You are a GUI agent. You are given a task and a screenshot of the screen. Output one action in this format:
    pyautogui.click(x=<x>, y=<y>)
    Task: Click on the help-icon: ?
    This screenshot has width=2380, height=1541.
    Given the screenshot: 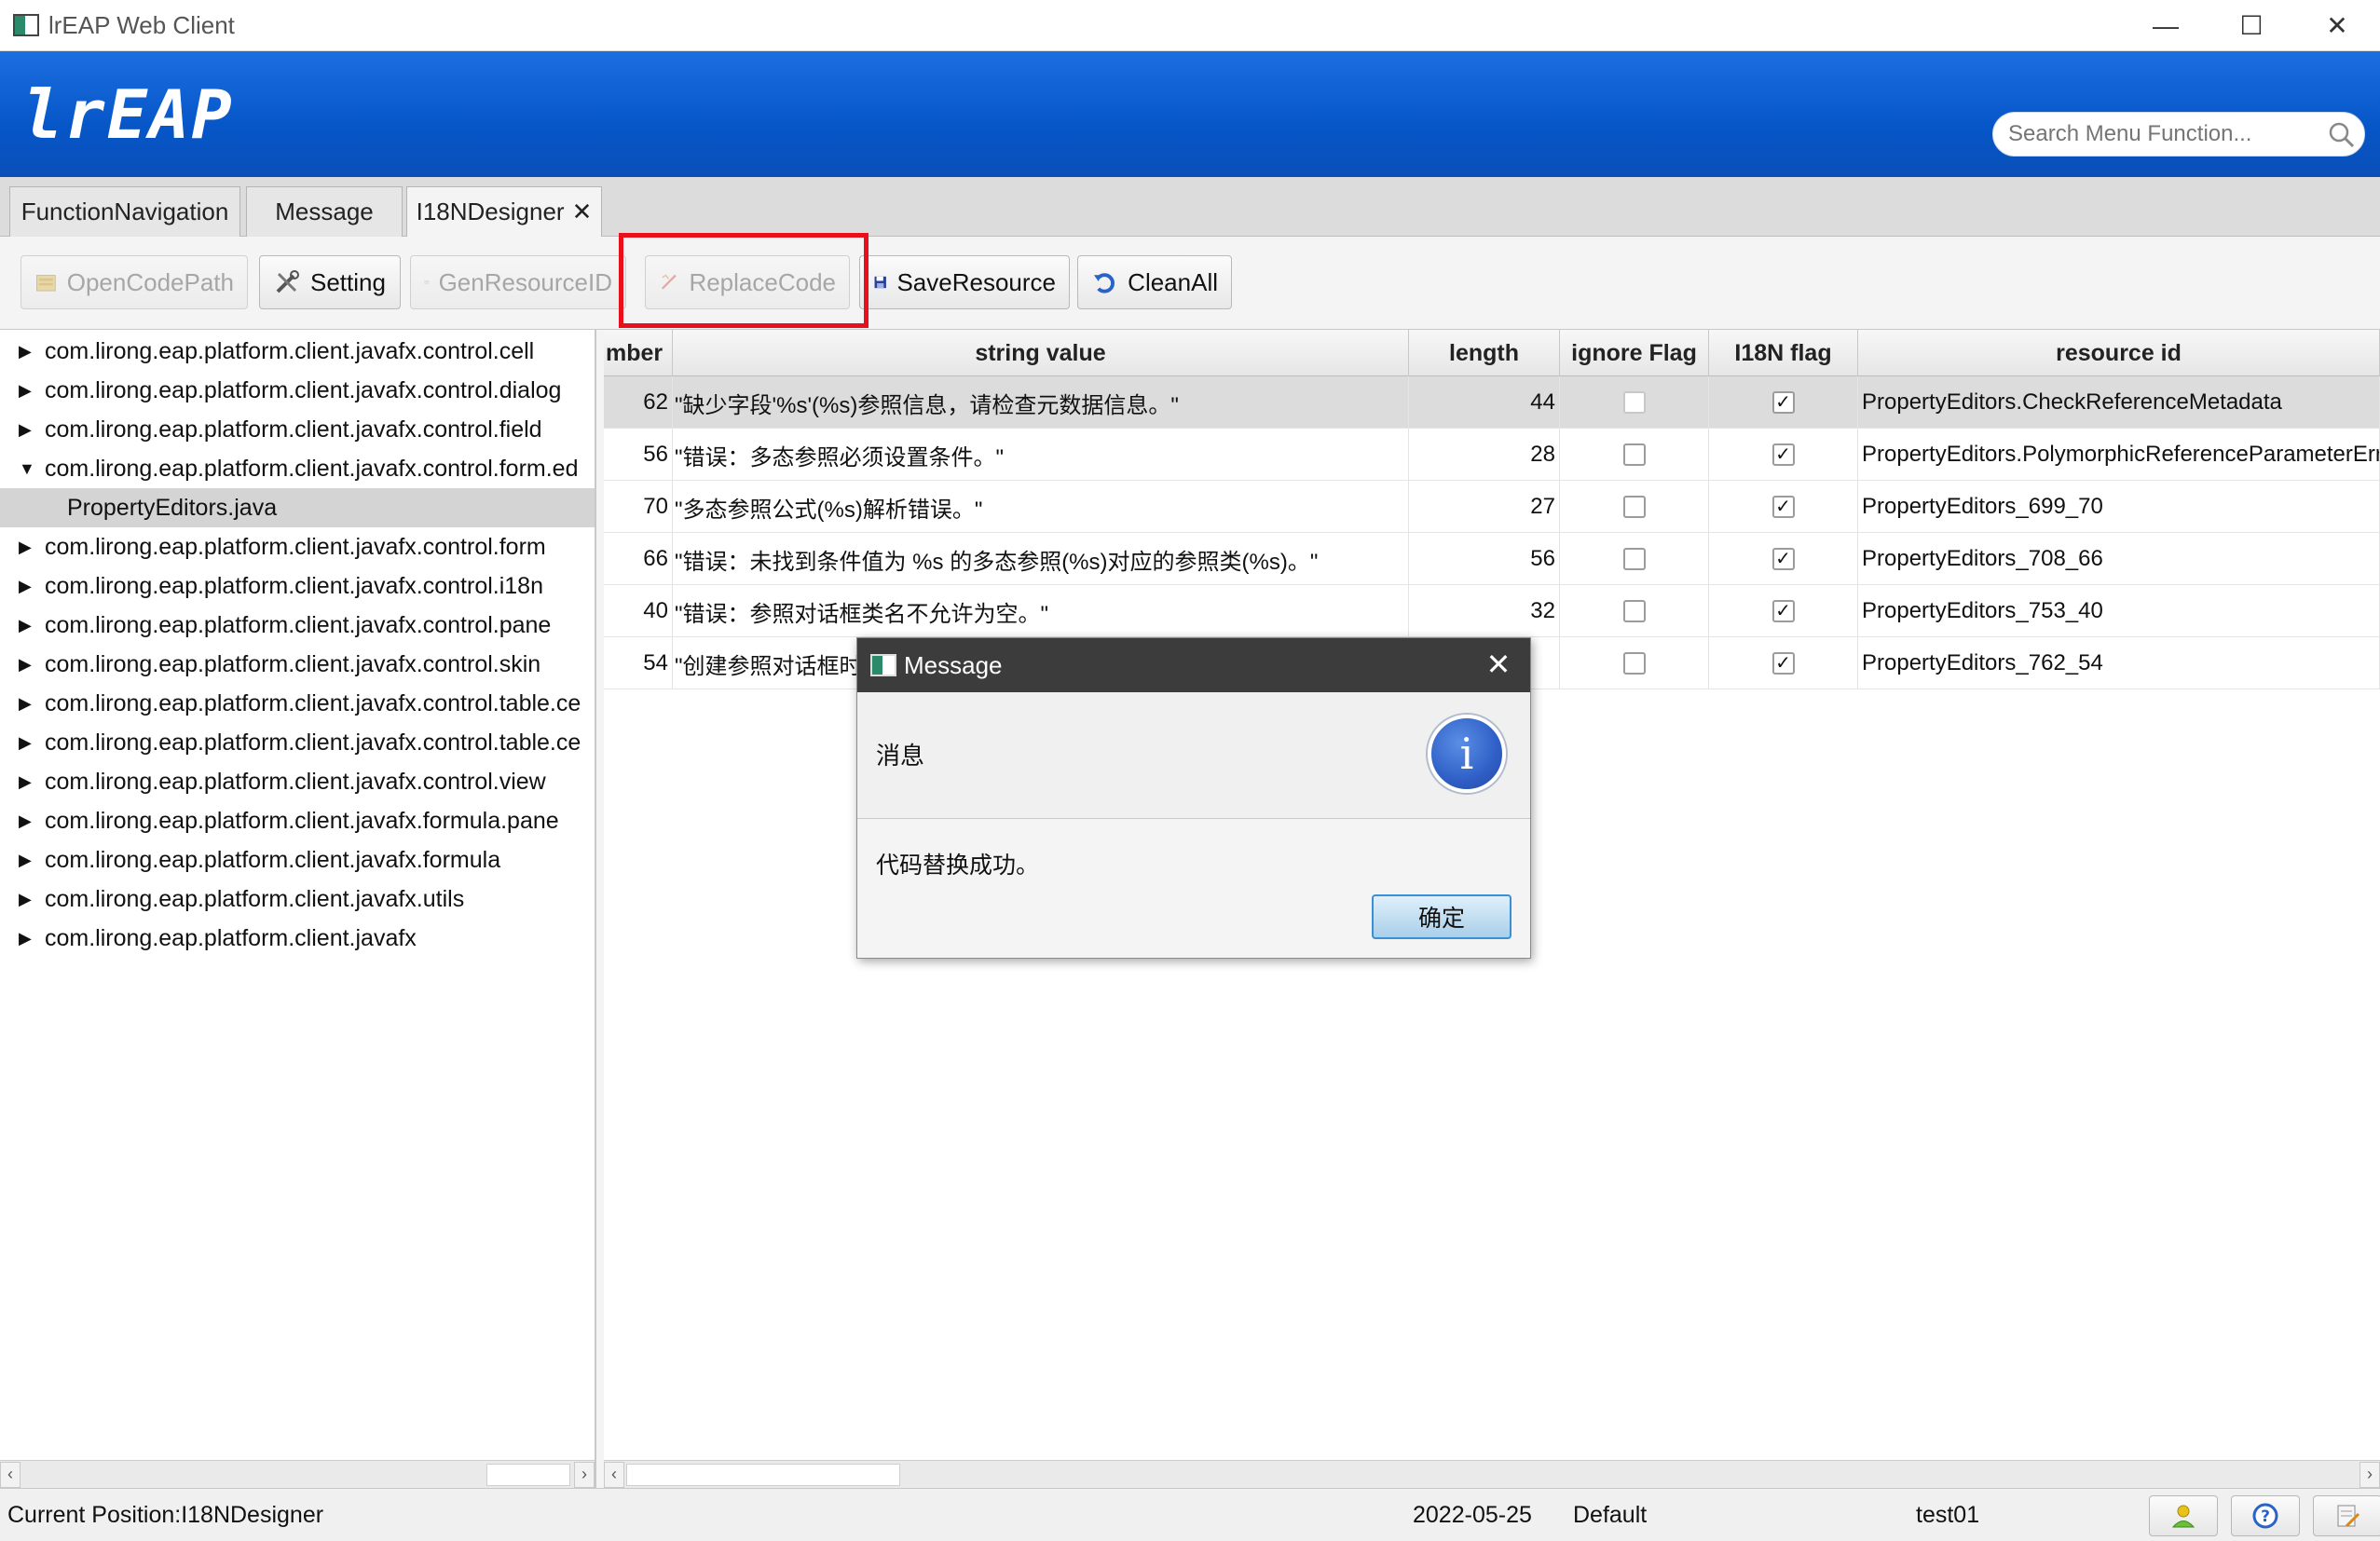 What is the action you would take?
    pyautogui.click(x=2265, y=1516)
    